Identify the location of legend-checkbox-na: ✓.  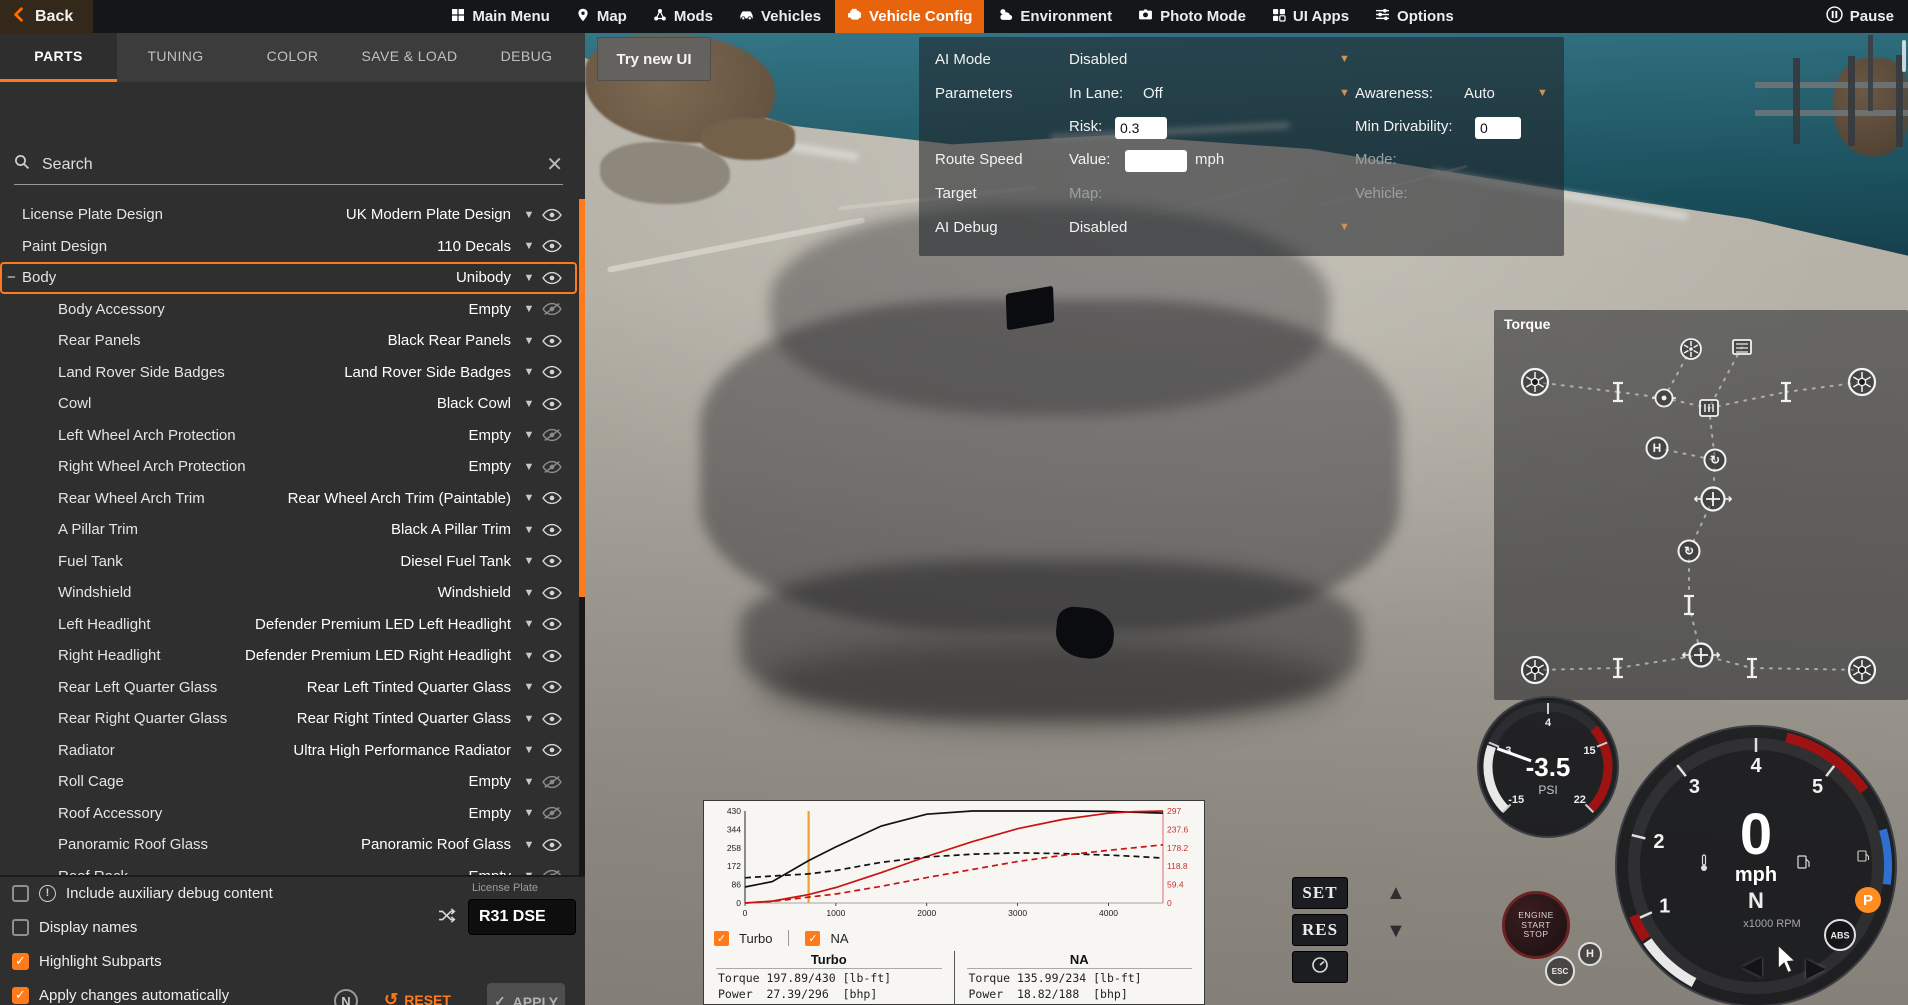
(813, 938).